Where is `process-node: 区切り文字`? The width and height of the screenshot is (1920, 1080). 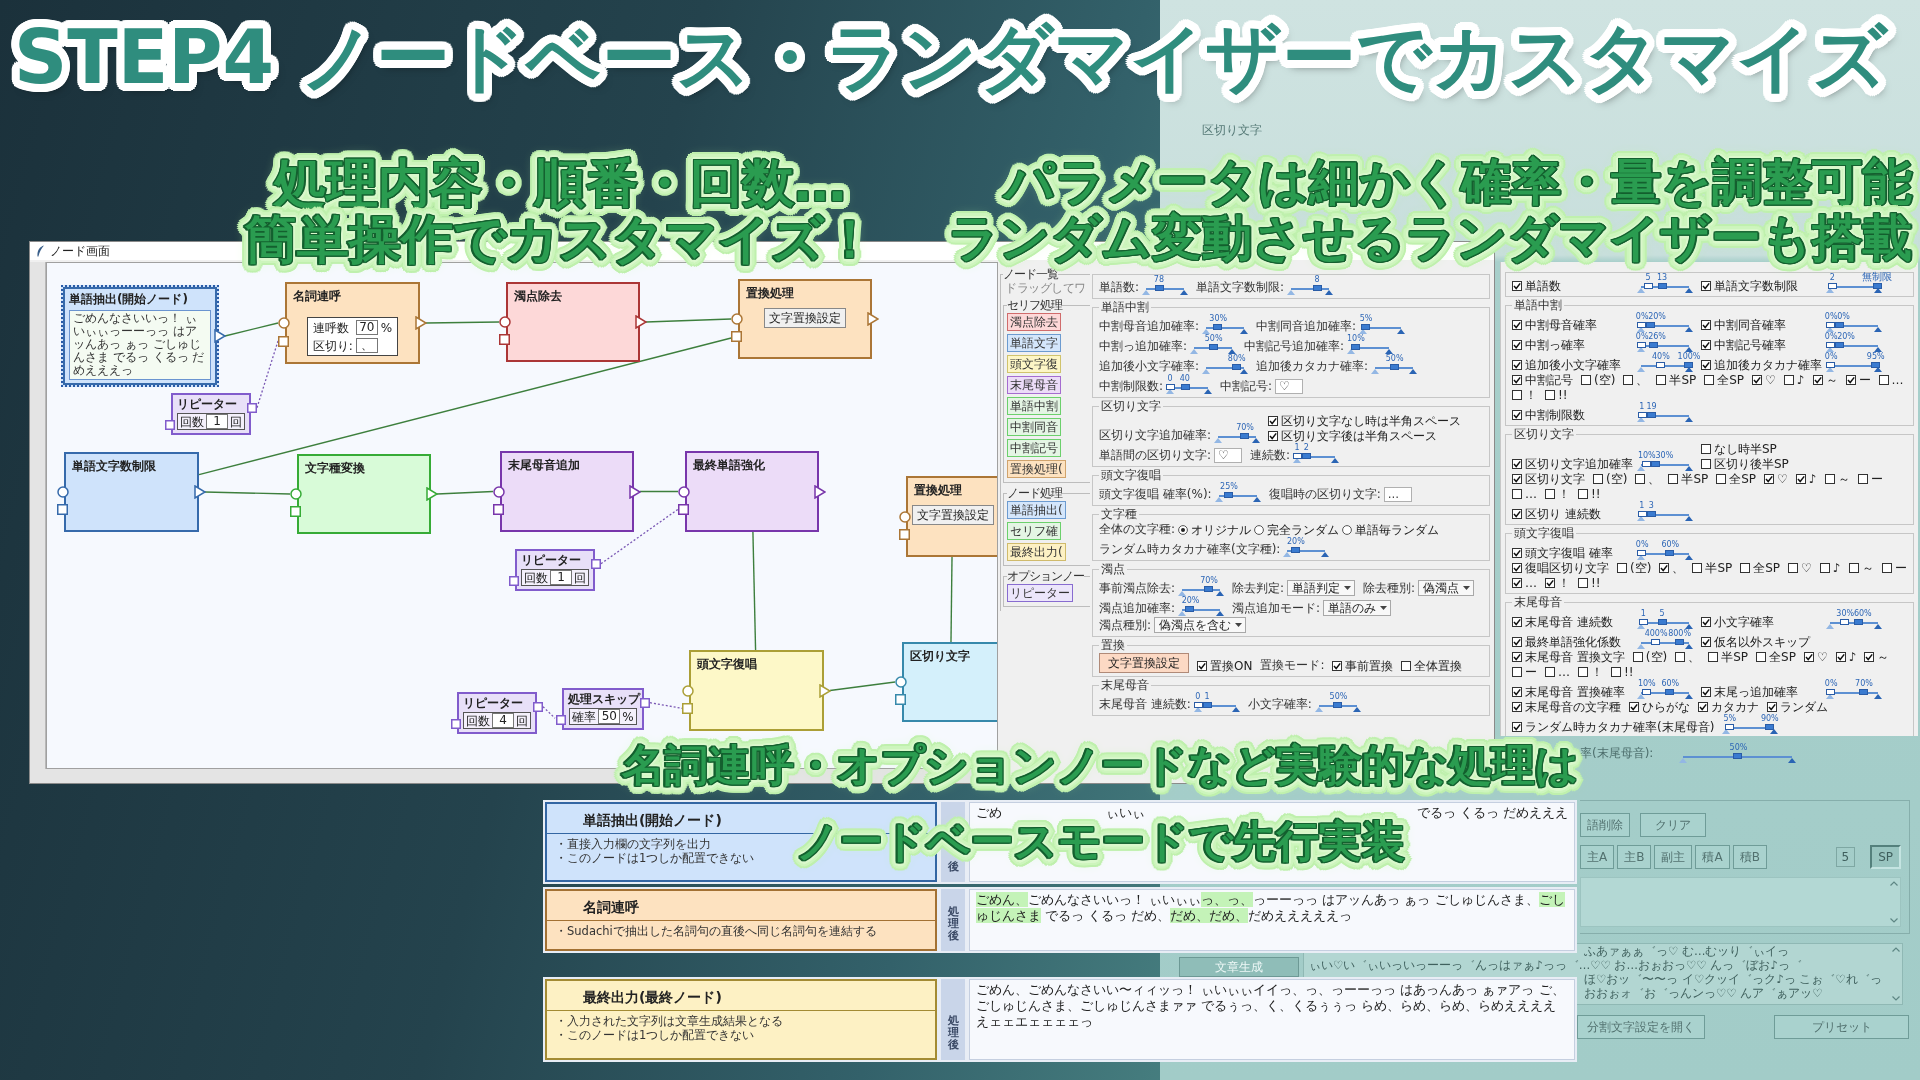 process-node: 区切り文字 is located at coordinates (949, 682).